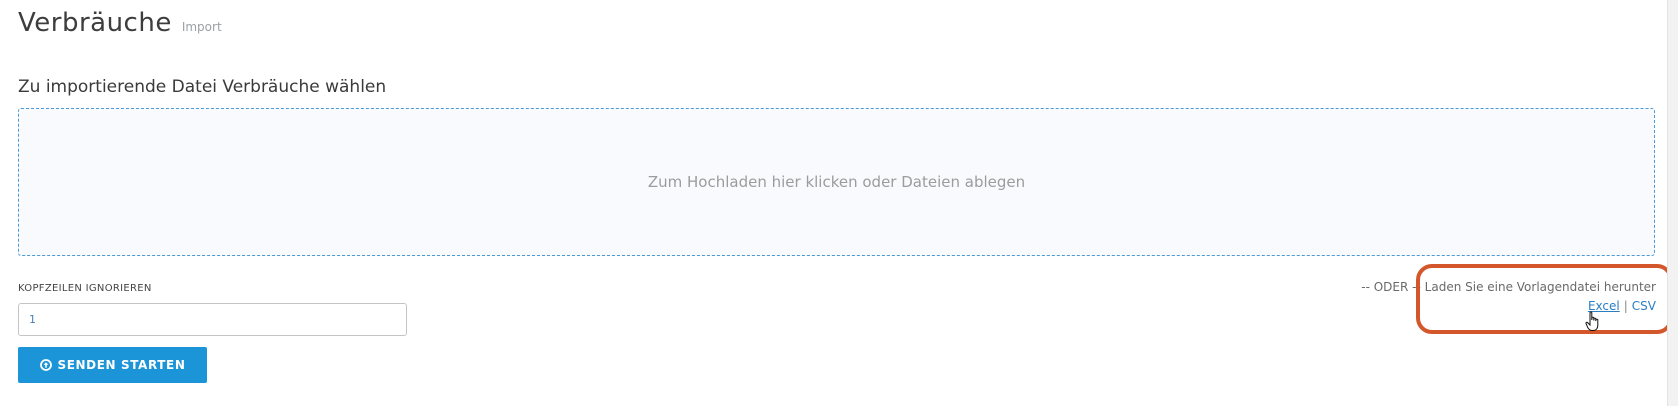 This screenshot has height=406, width=1678. Describe the element at coordinates (121, 365) in the screenshot. I see `submit-button-label: SENDEN STARTEN` at that location.